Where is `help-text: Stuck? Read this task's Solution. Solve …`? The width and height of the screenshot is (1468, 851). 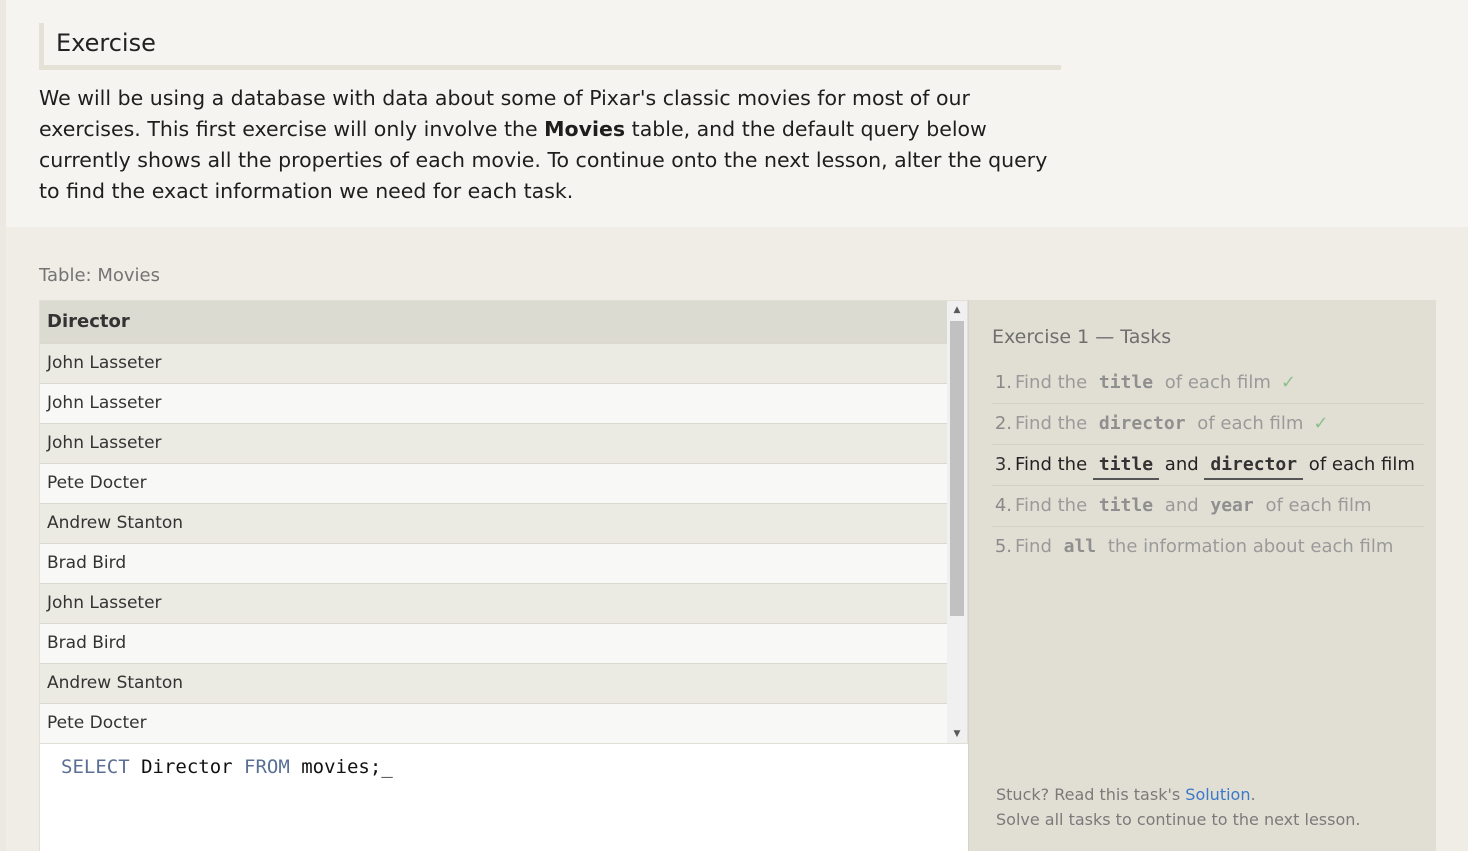 help-text: Stuck? Read this task's Solution. Solve … is located at coordinates (1178, 807).